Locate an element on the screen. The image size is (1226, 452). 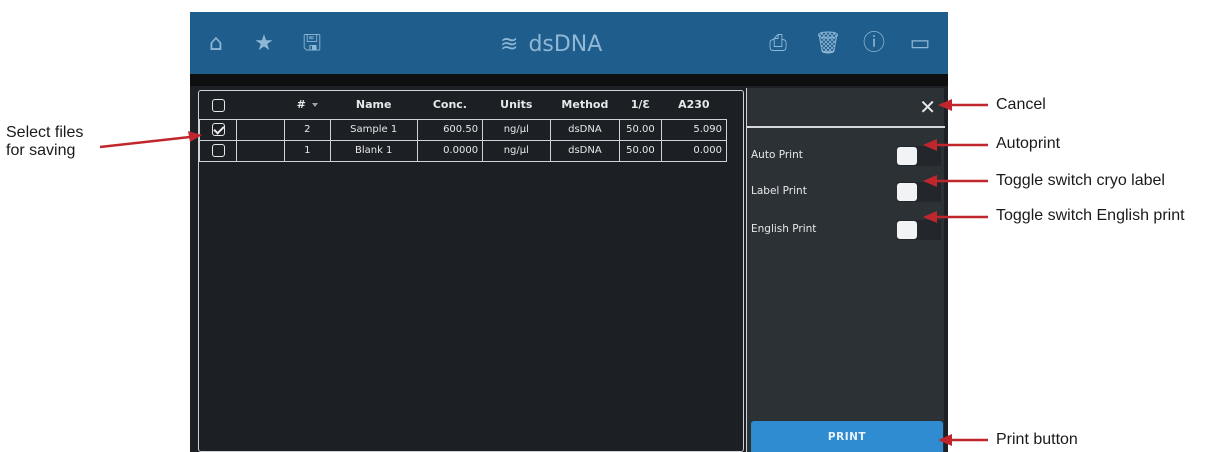
select-all-checkbox is located at coordinates (218, 105).